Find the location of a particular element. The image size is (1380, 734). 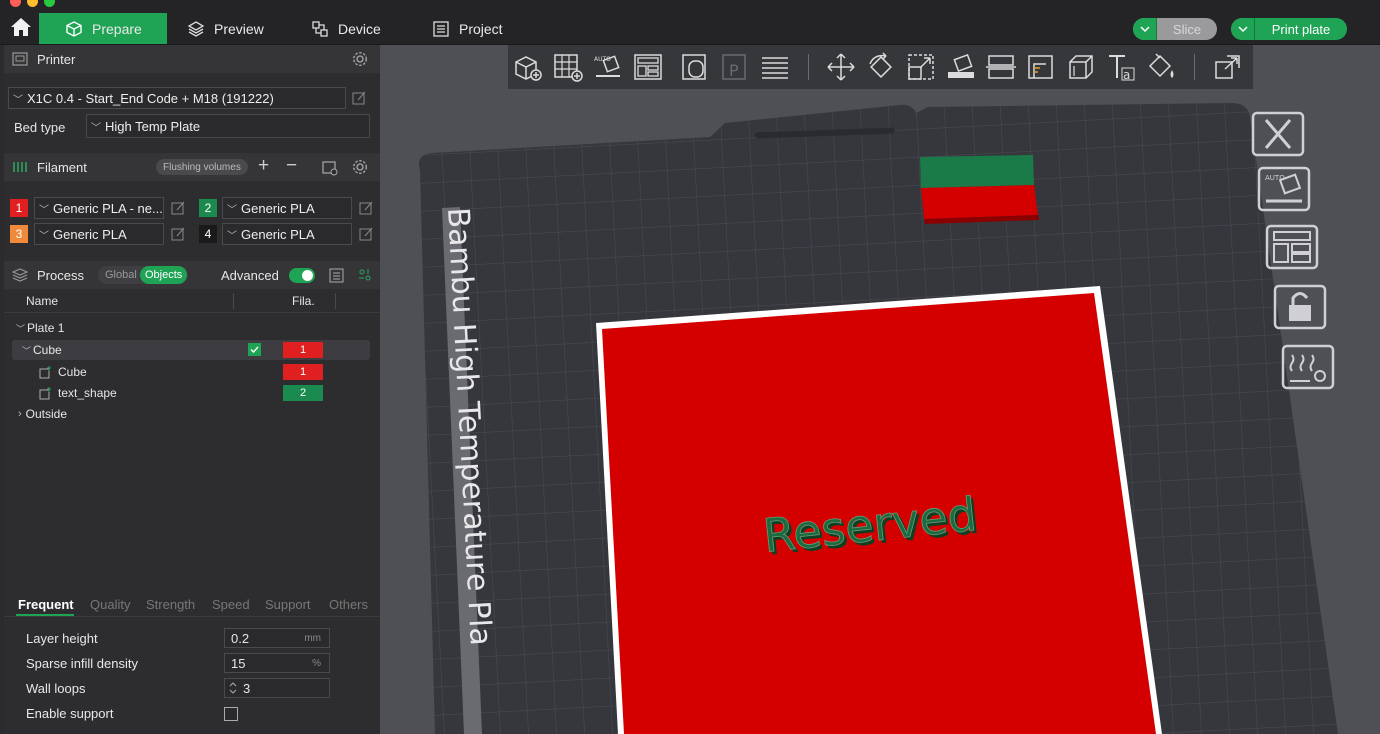

support-painting-icon is located at coordinates (1081, 67).